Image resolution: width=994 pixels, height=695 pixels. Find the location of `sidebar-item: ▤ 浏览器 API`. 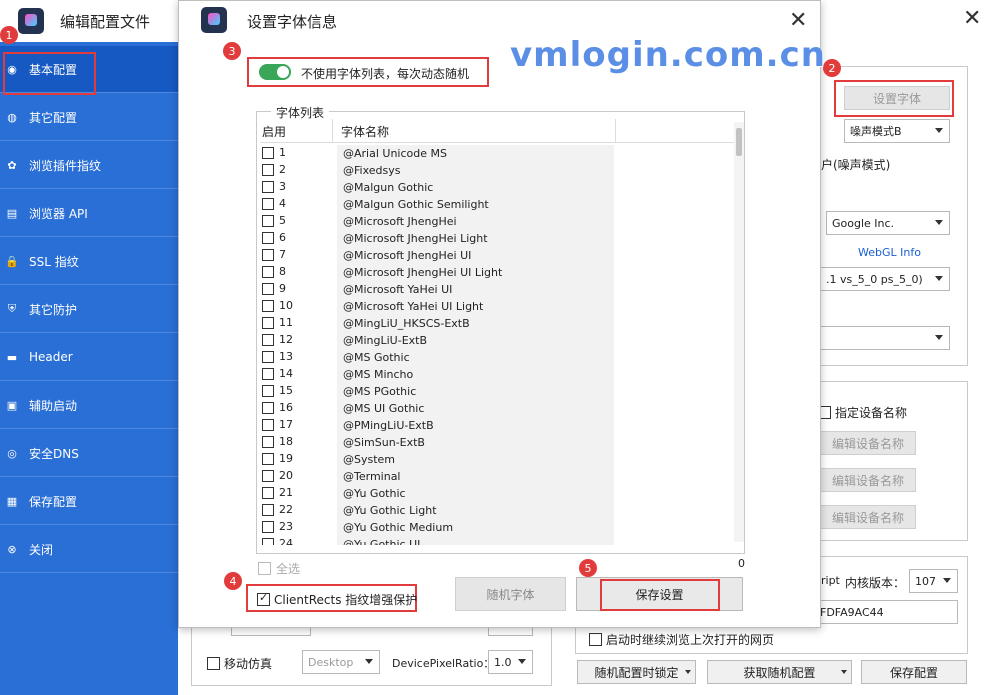

sidebar-item: ▤ 浏览器 API is located at coordinates (89, 213).